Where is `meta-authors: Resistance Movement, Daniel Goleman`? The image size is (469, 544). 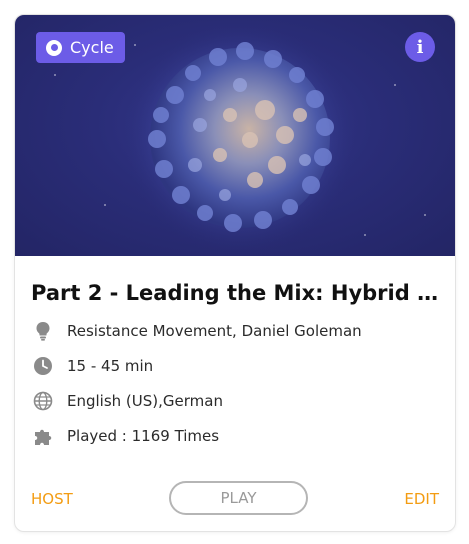 meta-authors: Resistance Movement, Daniel Goleman is located at coordinates (197, 331).